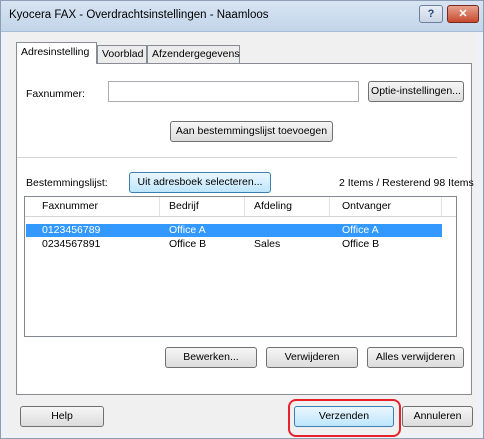  What do you see at coordinates (366, 206) in the screenshot?
I see `column-ontvanger: Ontvanger` at bounding box center [366, 206].